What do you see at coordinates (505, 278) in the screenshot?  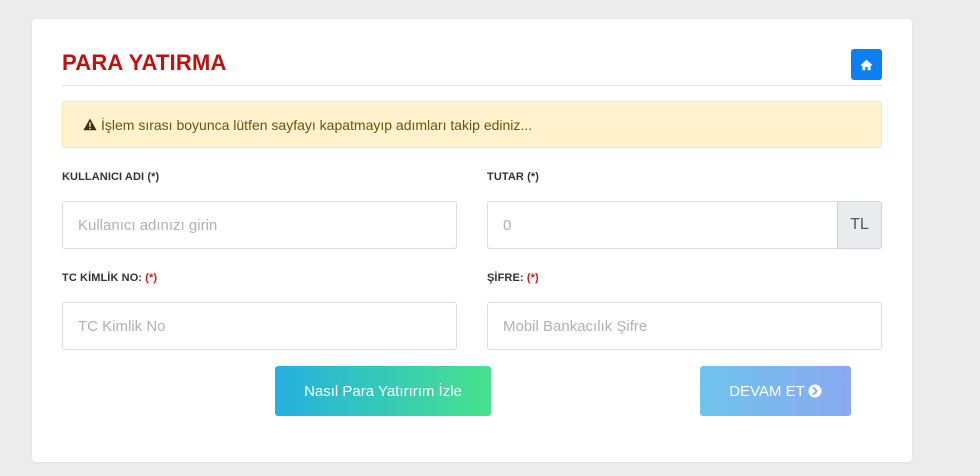 I see `password-label-text: ŞİFRE:` at bounding box center [505, 278].